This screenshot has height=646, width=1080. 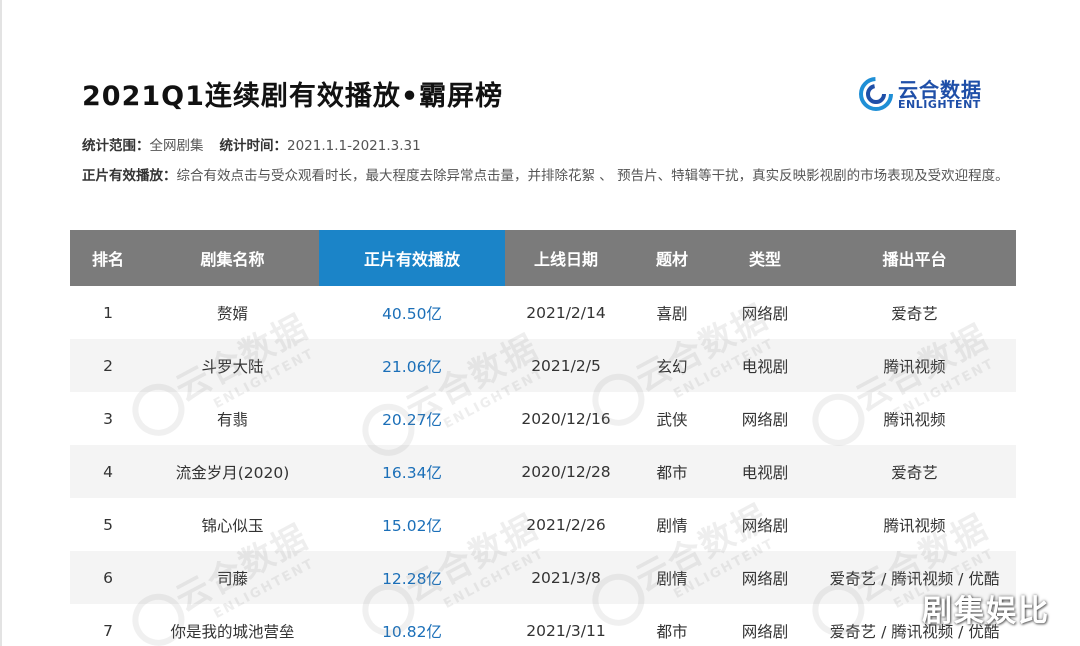 I want to click on cell-rank: 6, so click(x=108, y=577).